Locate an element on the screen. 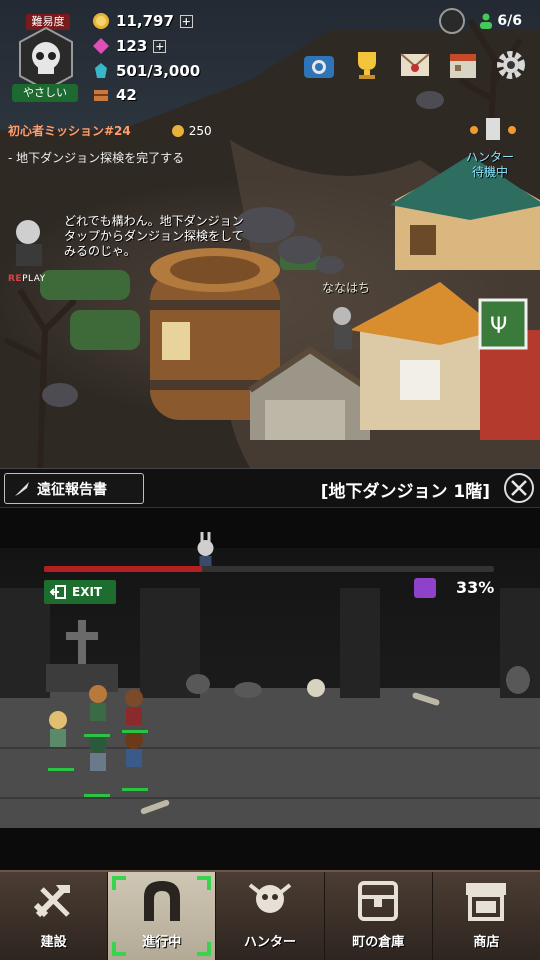 This screenshot has height=960, width=540. camera-button is located at coordinates (319, 65).